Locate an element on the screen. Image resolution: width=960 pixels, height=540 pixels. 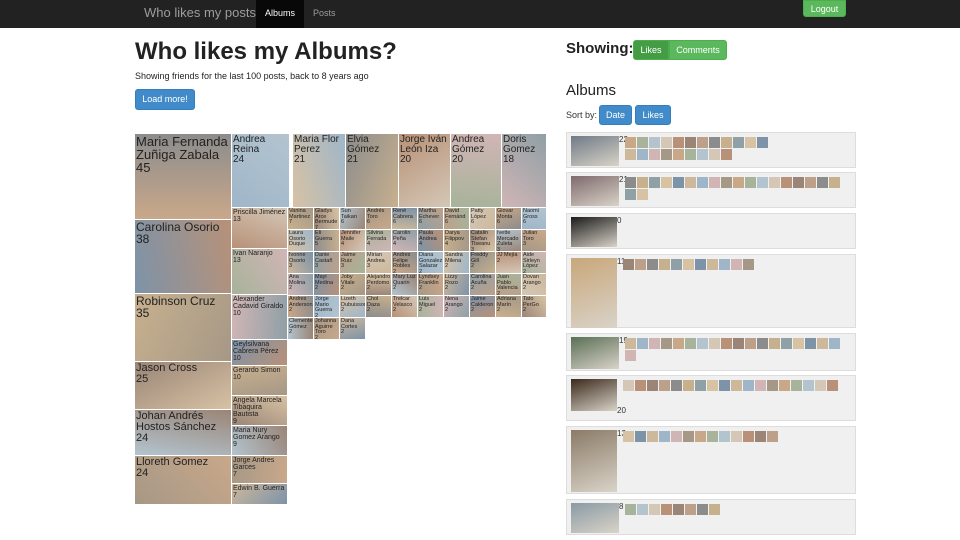
friend-tile: Robinson Cruz 35 is located at coordinates (183, 328).